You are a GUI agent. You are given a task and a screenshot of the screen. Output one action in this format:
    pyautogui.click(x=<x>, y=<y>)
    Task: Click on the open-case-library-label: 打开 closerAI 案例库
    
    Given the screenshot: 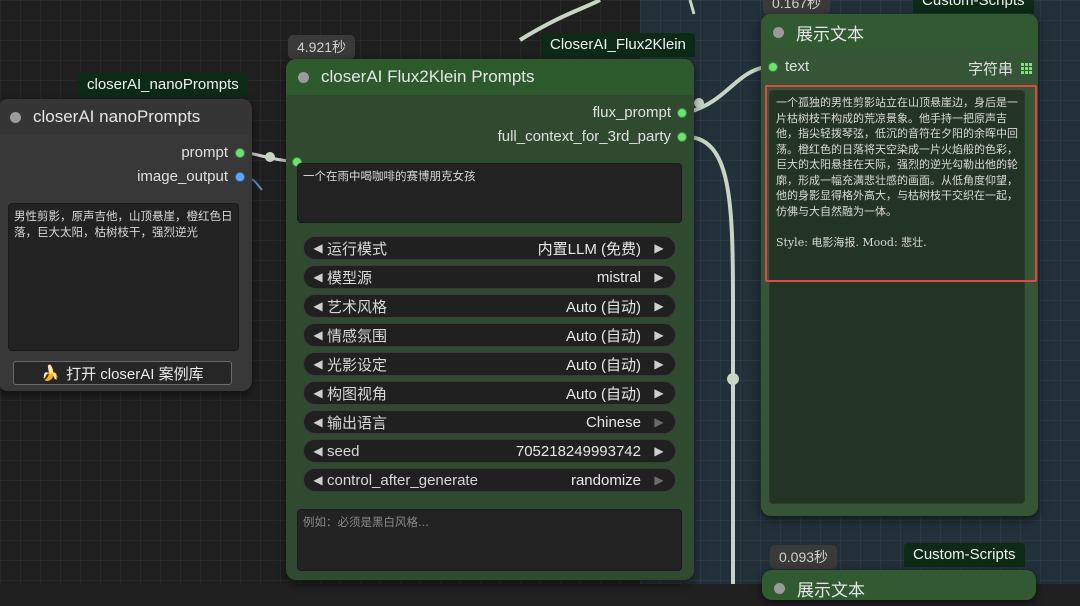 What is the action you would take?
    pyautogui.click(x=135, y=374)
    